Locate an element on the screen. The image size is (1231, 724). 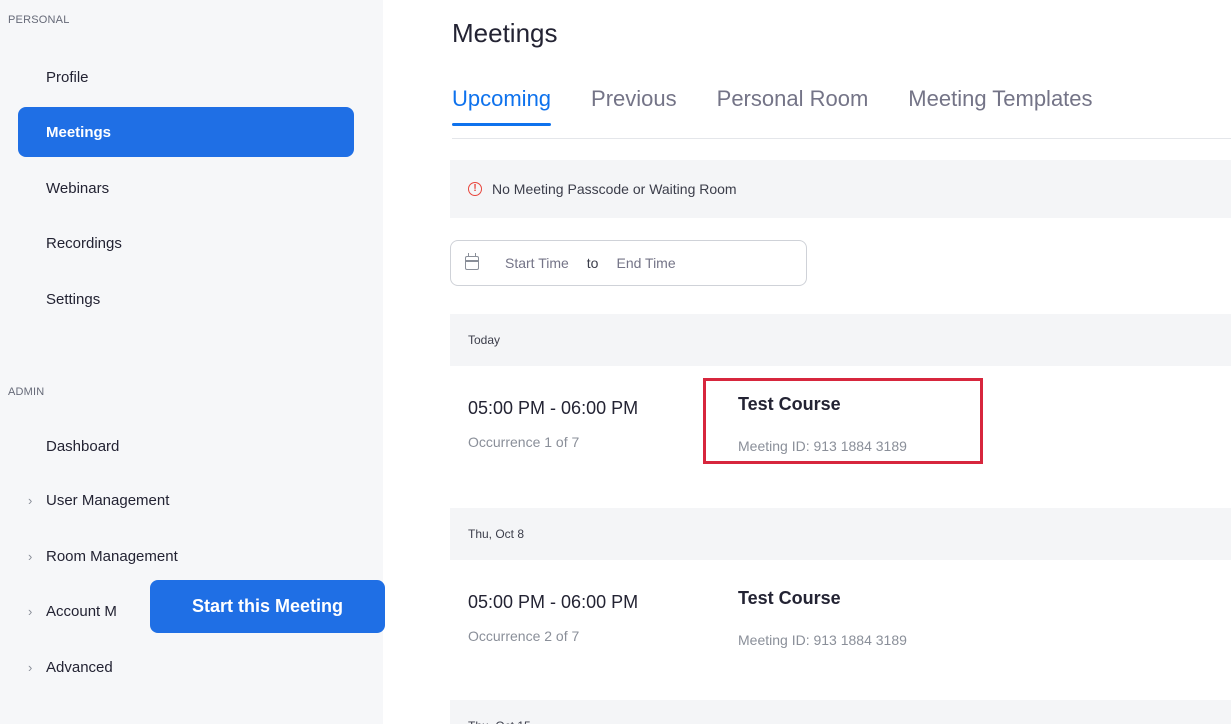
sidebar-item-label: User Management is located at coordinates (108, 500).